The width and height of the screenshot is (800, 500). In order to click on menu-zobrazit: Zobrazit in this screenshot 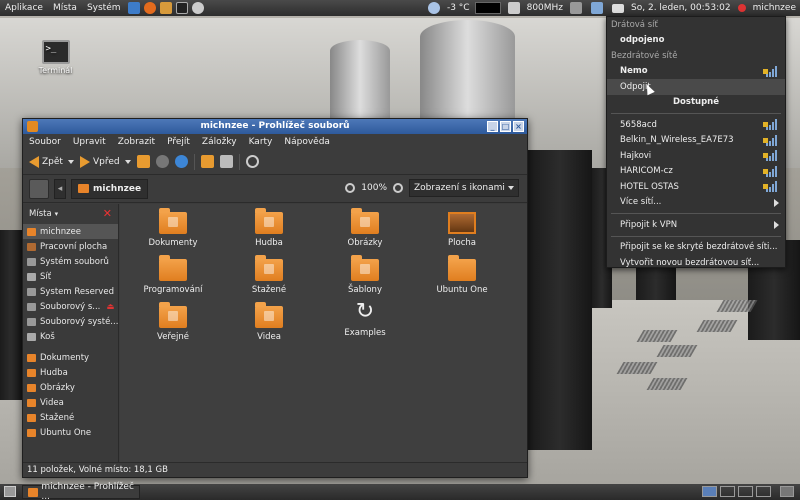, I will do `click(136, 142)`.